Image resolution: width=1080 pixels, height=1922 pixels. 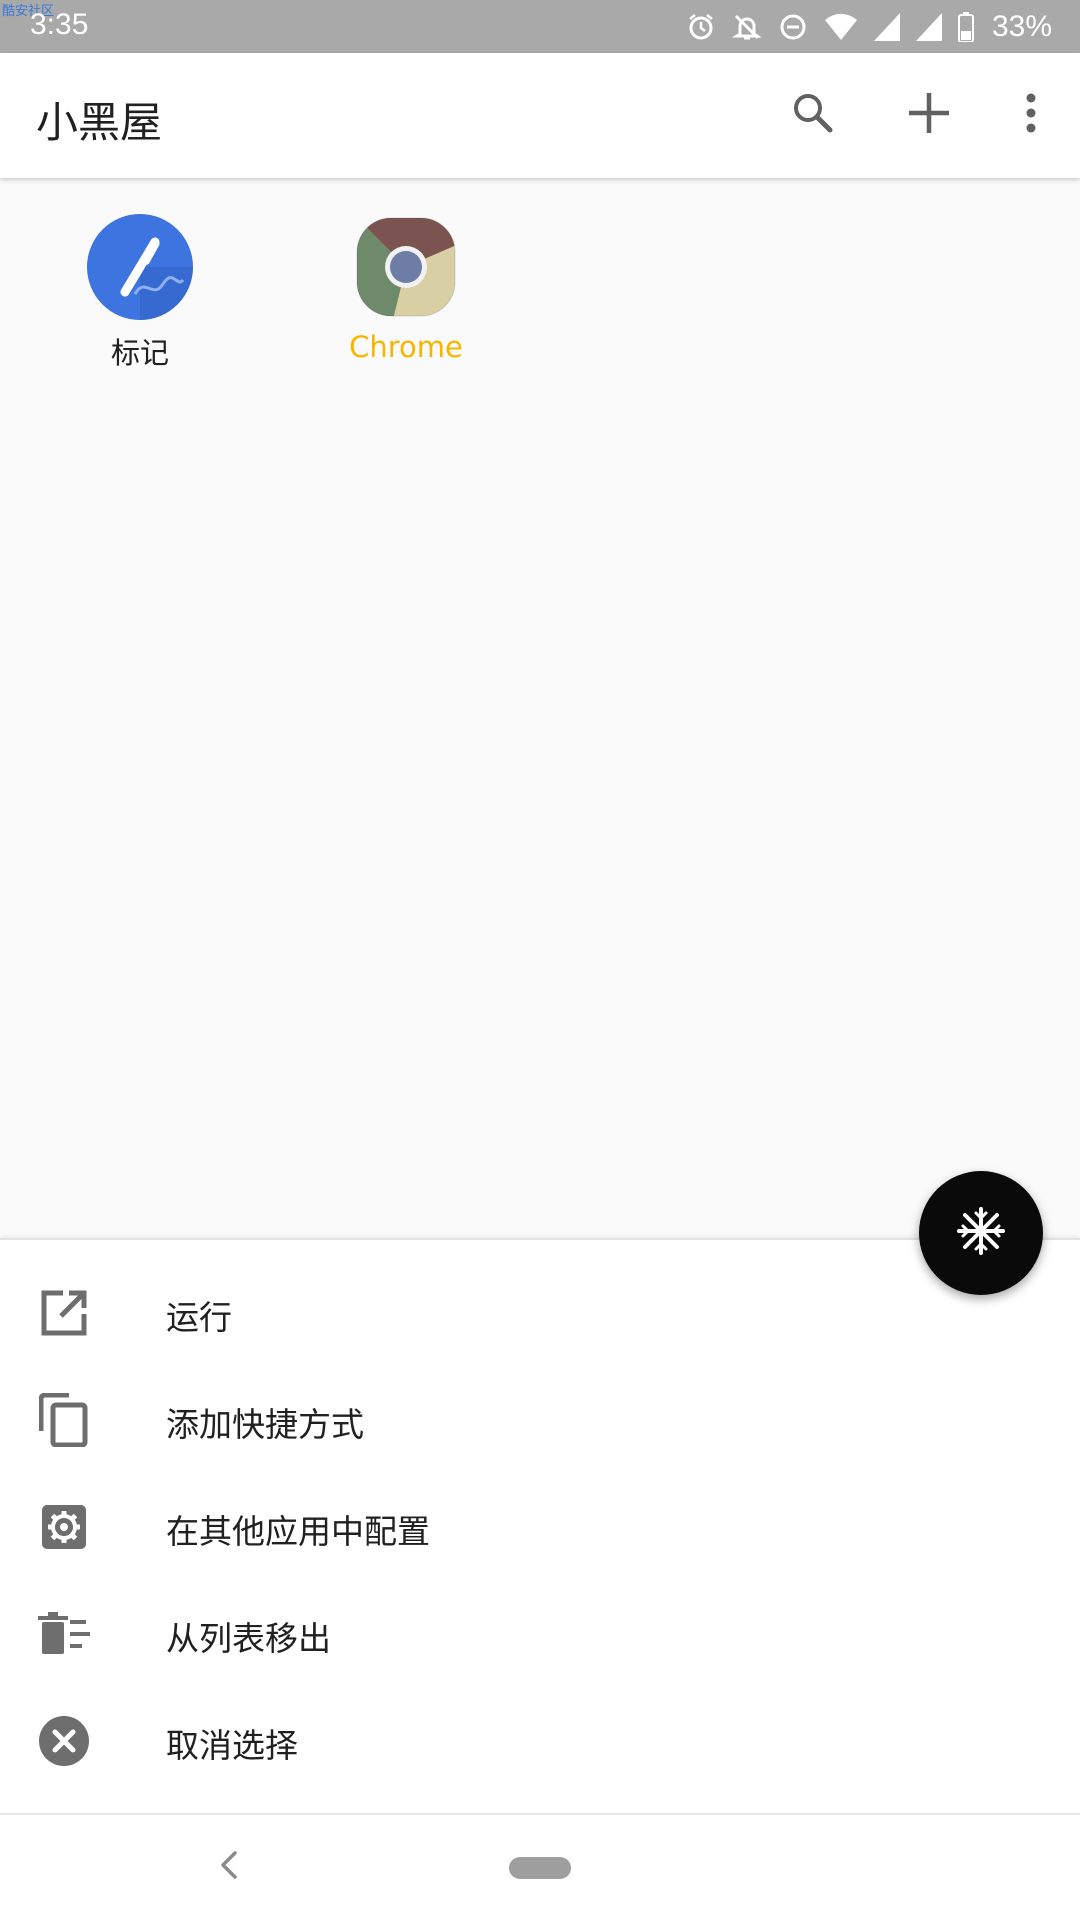 I want to click on more-options-button, so click(x=1031, y=115).